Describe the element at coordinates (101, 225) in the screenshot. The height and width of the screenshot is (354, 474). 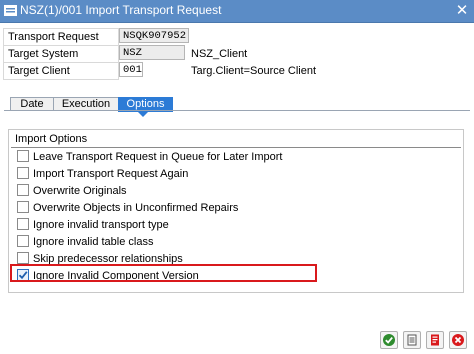
I see `option-label: Ignore invalid transport type` at that location.